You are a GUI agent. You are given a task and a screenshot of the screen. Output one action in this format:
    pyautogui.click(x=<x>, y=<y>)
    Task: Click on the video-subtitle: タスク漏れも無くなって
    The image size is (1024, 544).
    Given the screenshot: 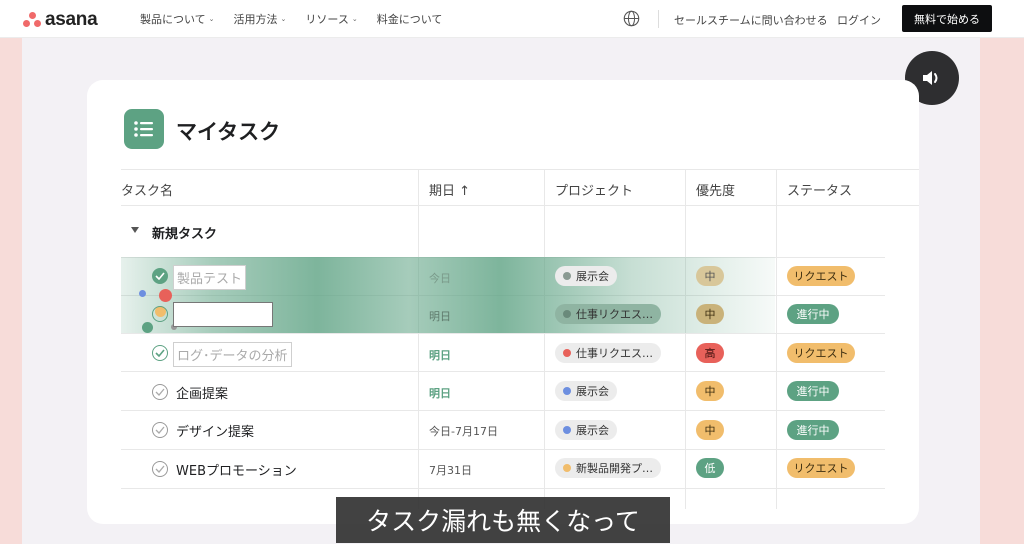 What is the action you would take?
    pyautogui.click(x=503, y=520)
    